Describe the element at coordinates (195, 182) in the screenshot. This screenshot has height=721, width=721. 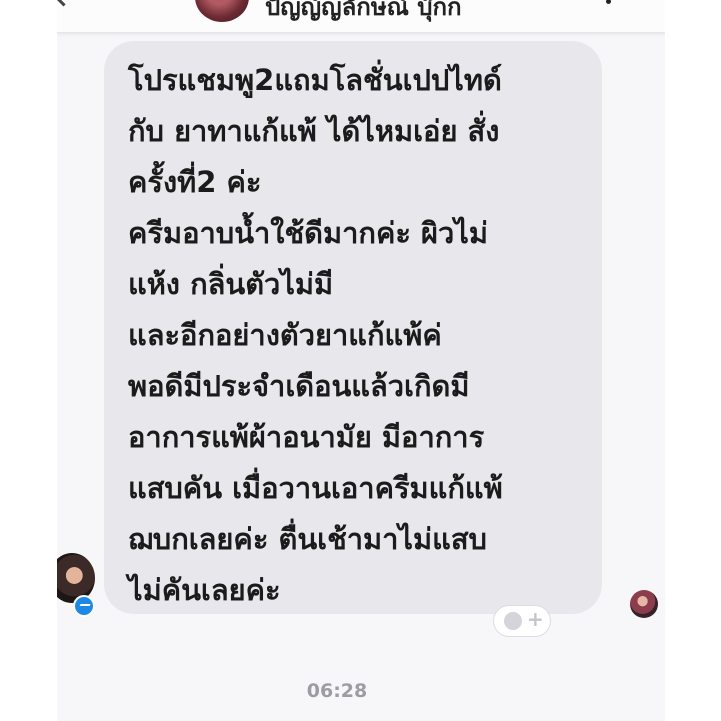
I see `message-line: ครั้งที่2 ค่ะ` at that location.